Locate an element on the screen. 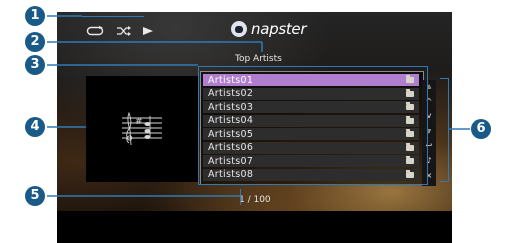 The height and width of the screenshot is (243, 506). callout-1: 1 is located at coordinates (35, 16).